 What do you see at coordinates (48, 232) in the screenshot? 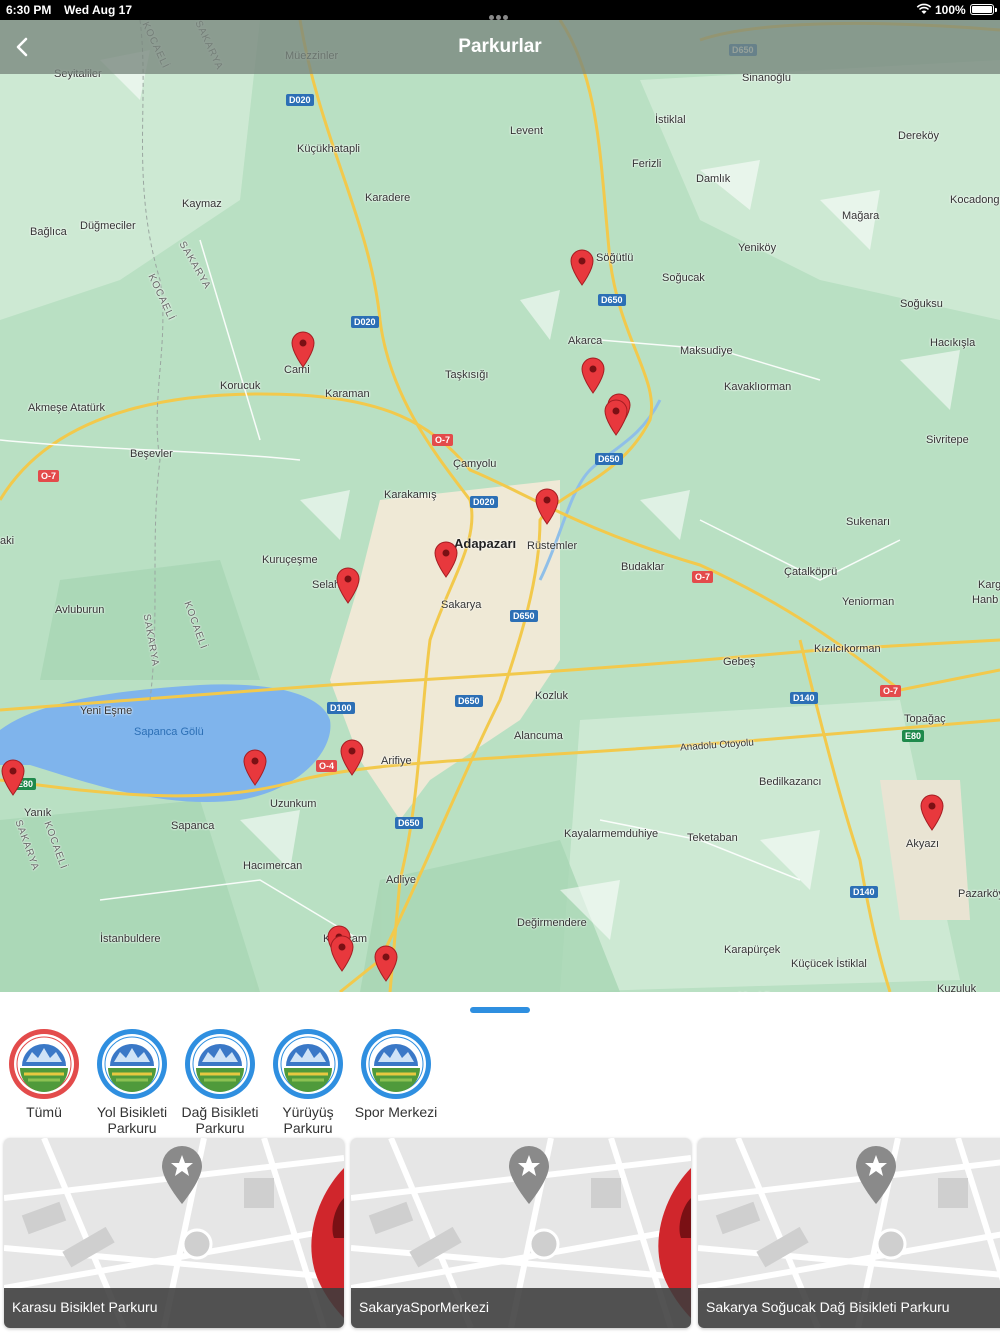
I see `map-place-label: Bağlıca` at bounding box center [48, 232].